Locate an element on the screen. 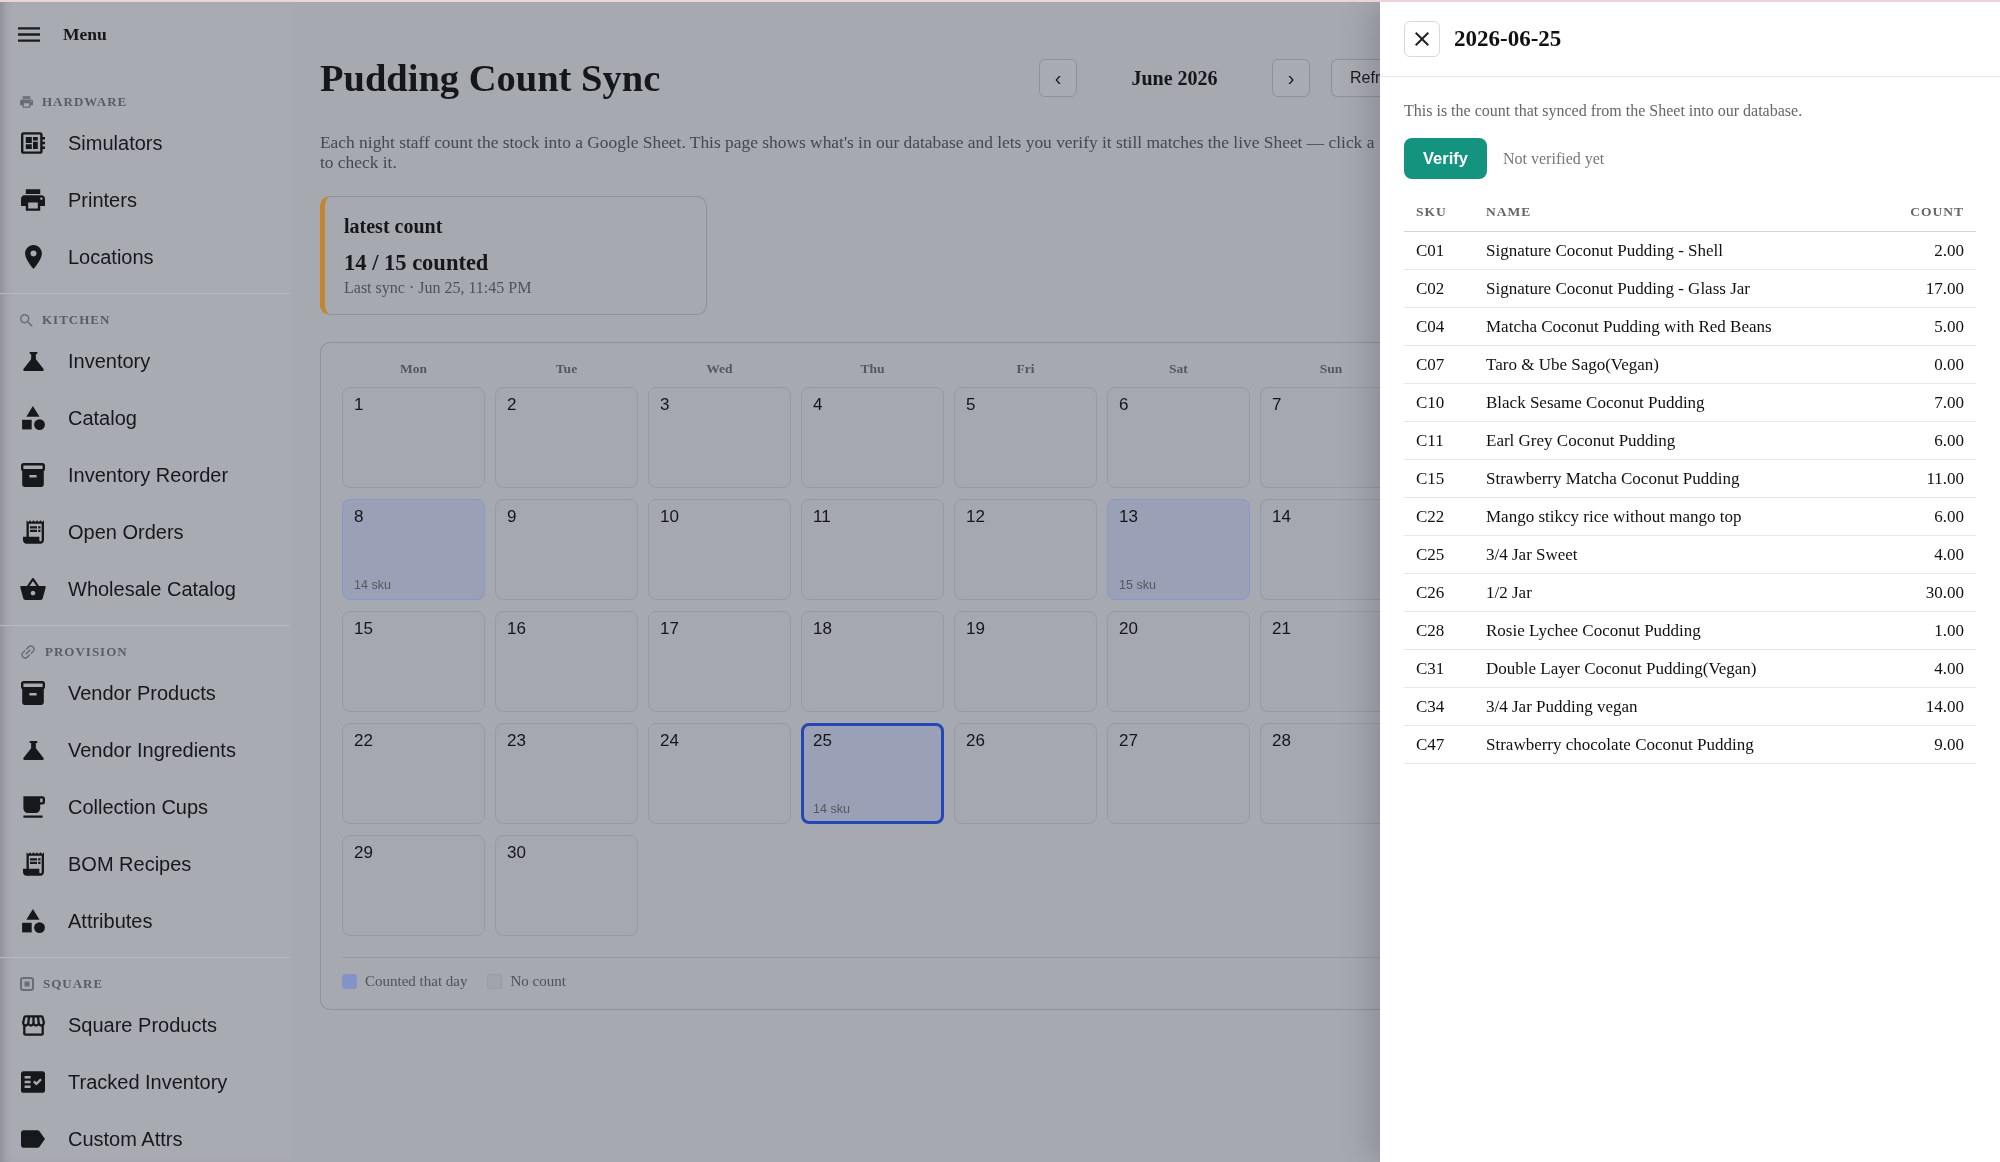 This screenshot has width=2000, height=1162. day-cell: 29 is located at coordinates (413, 885).